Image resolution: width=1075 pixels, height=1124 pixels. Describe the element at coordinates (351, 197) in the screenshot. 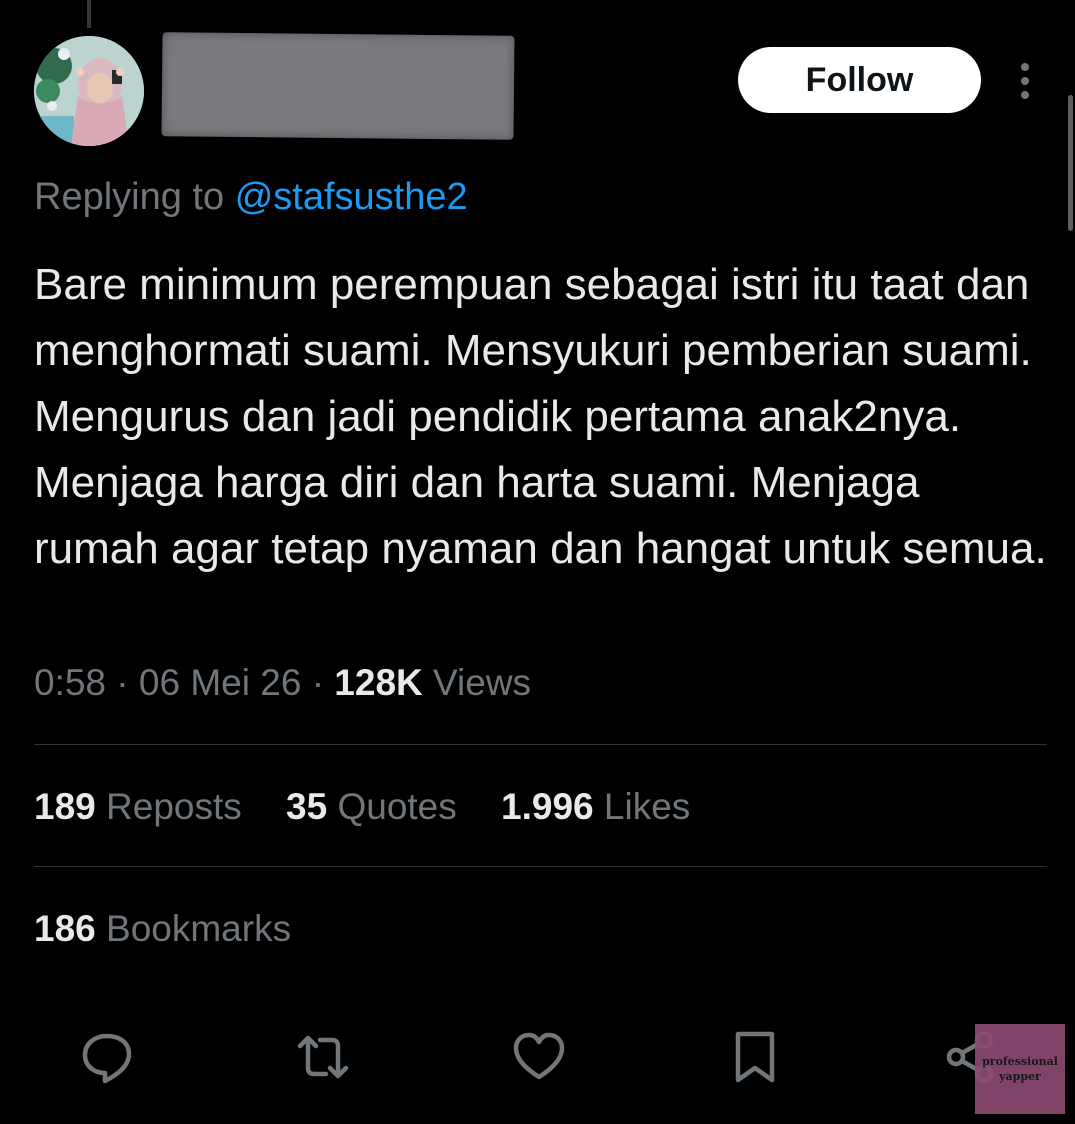

I see `reply-handle-link: @stafsusthe2` at that location.